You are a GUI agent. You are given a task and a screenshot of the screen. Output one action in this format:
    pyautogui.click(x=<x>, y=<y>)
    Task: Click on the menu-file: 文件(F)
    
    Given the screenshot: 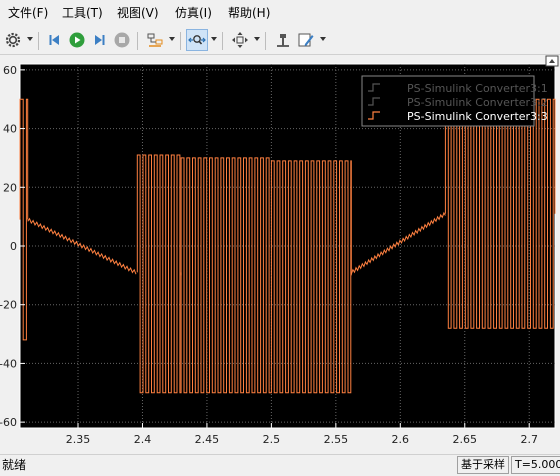 What is the action you would take?
    pyautogui.click(x=28, y=13)
    